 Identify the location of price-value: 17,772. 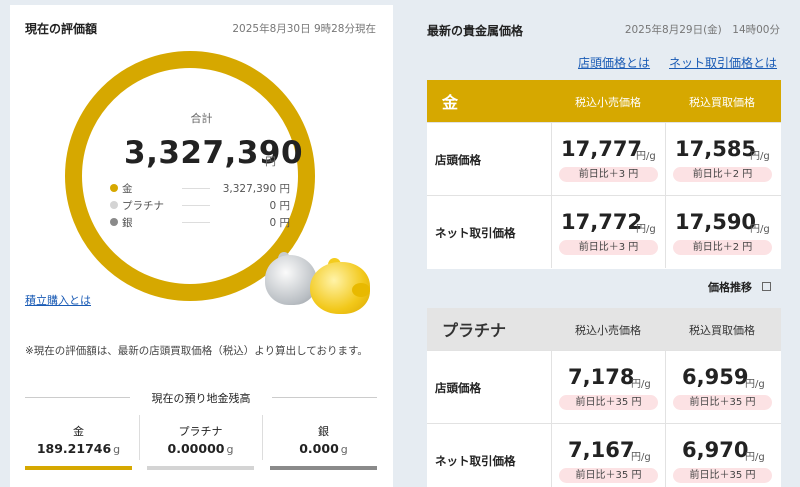
(602, 222).